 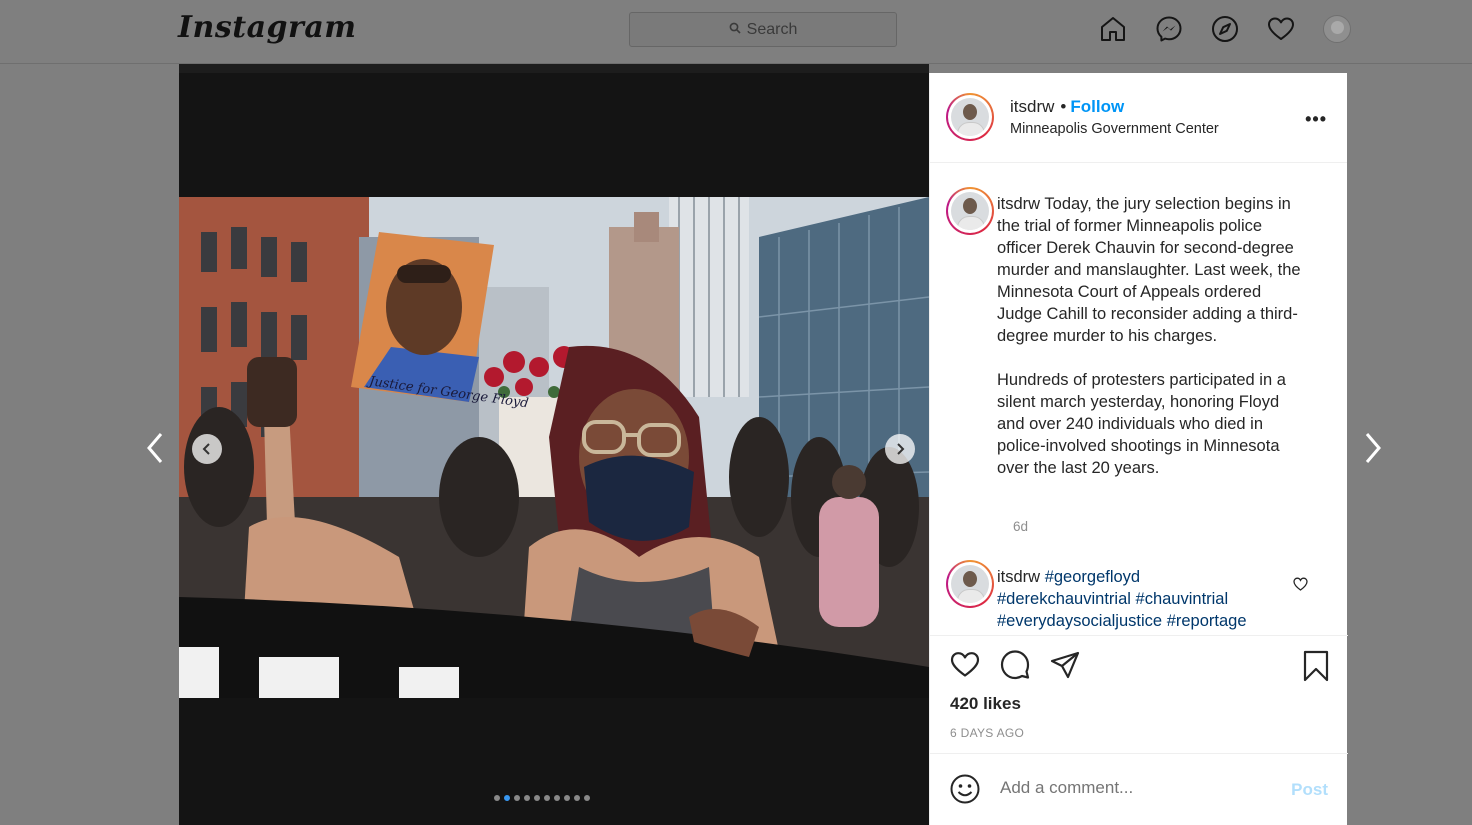 What do you see at coordinates (1092, 577) in the screenshot?
I see `hashtag-link: #georgefloyd` at bounding box center [1092, 577].